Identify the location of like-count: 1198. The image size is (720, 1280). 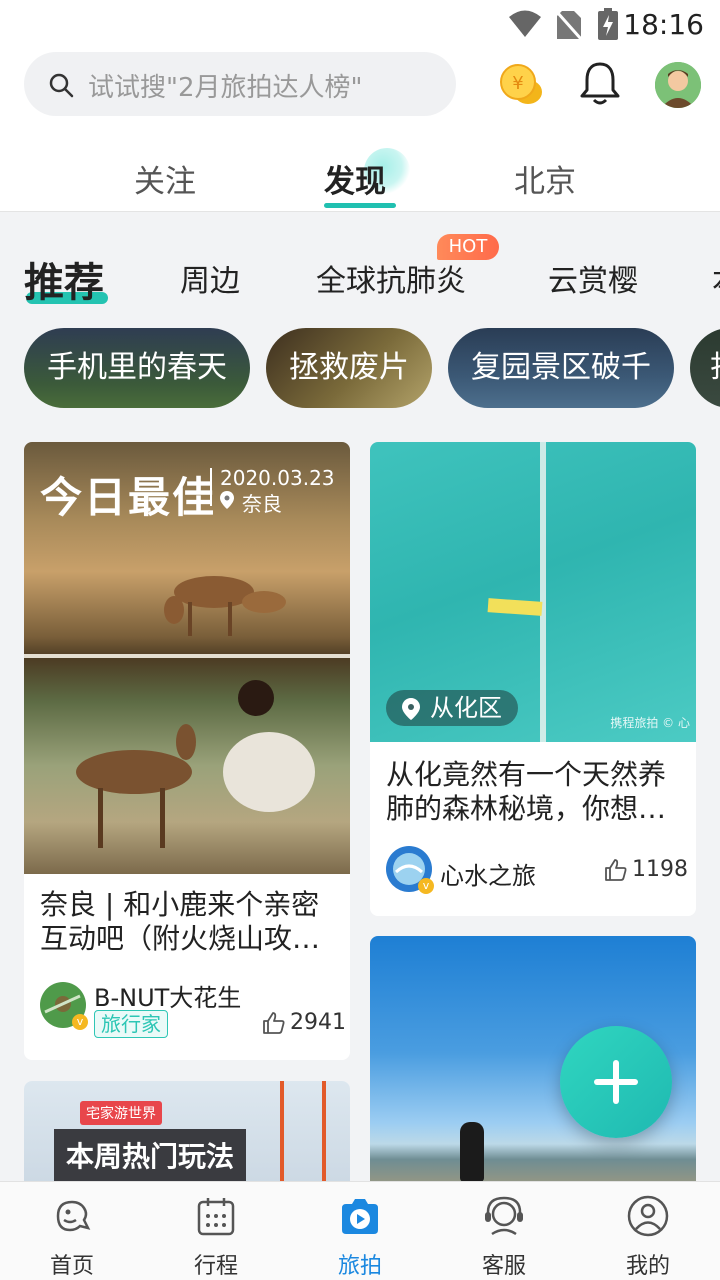
(660, 869).